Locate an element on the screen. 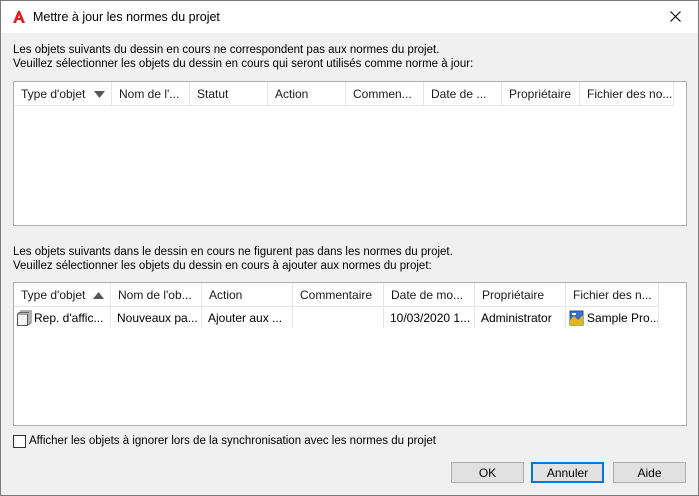 This screenshot has height=496, width=699. cancel-button: Annuler is located at coordinates (567, 472).